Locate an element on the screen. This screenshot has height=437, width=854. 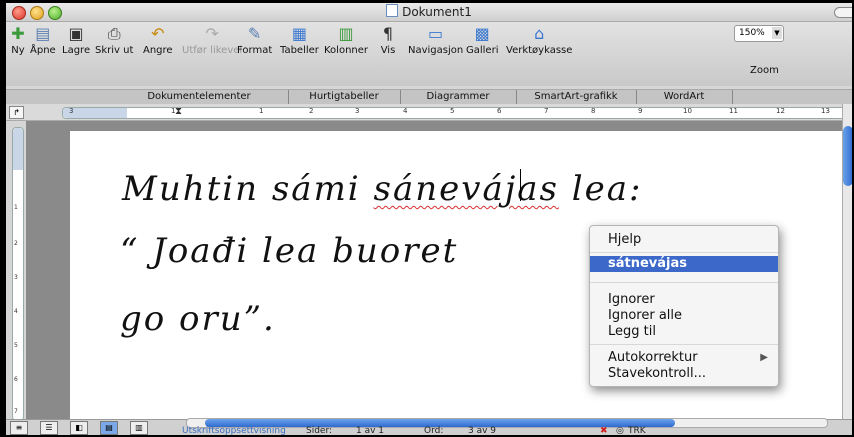
toolbar-undo-label: Angre is located at coordinates (158, 50).